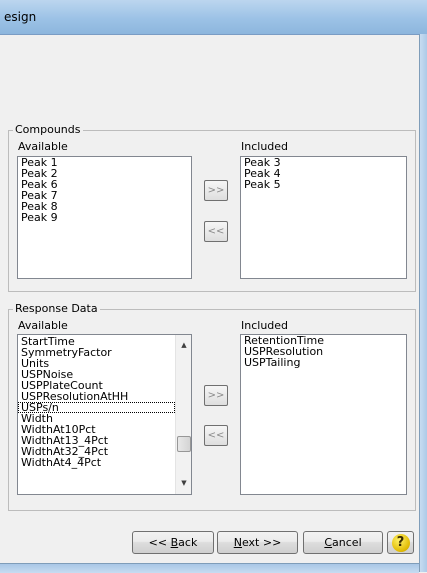  What do you see at coordinates (188, 542) in the screenshot?
I see `back-button-label: ack` at bounding box center [188, 542].